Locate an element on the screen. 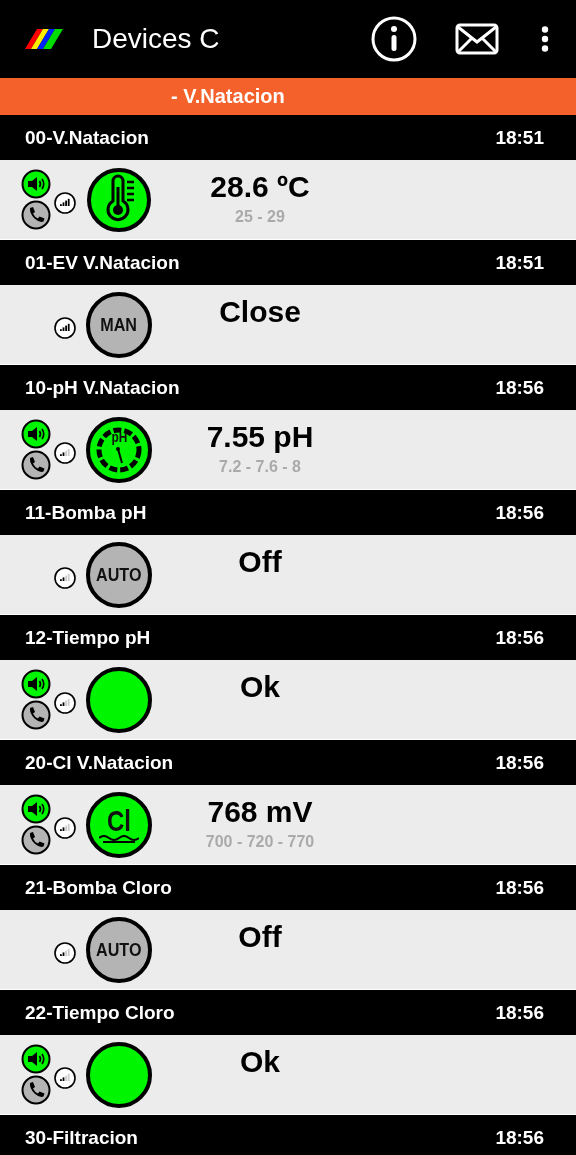 The height and width of the screenshot is (1155, 576). device-name: 00-V.Natacion is located at coordinates (87, 137).